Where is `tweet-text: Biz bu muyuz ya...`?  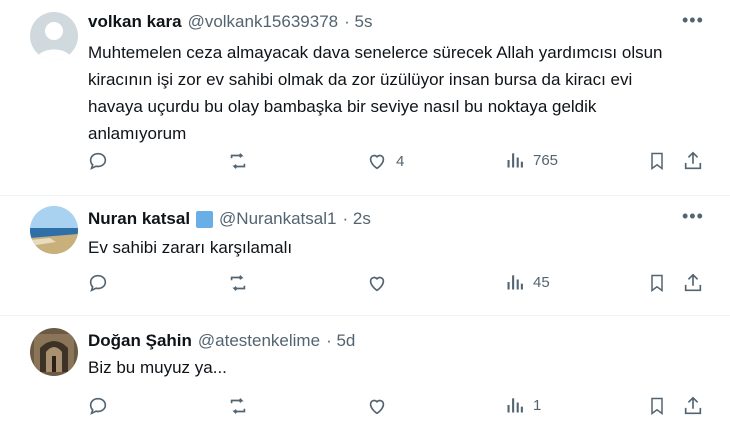
tweet-text: Biz bu muyuz ya... is located at coordinates (157, 367).